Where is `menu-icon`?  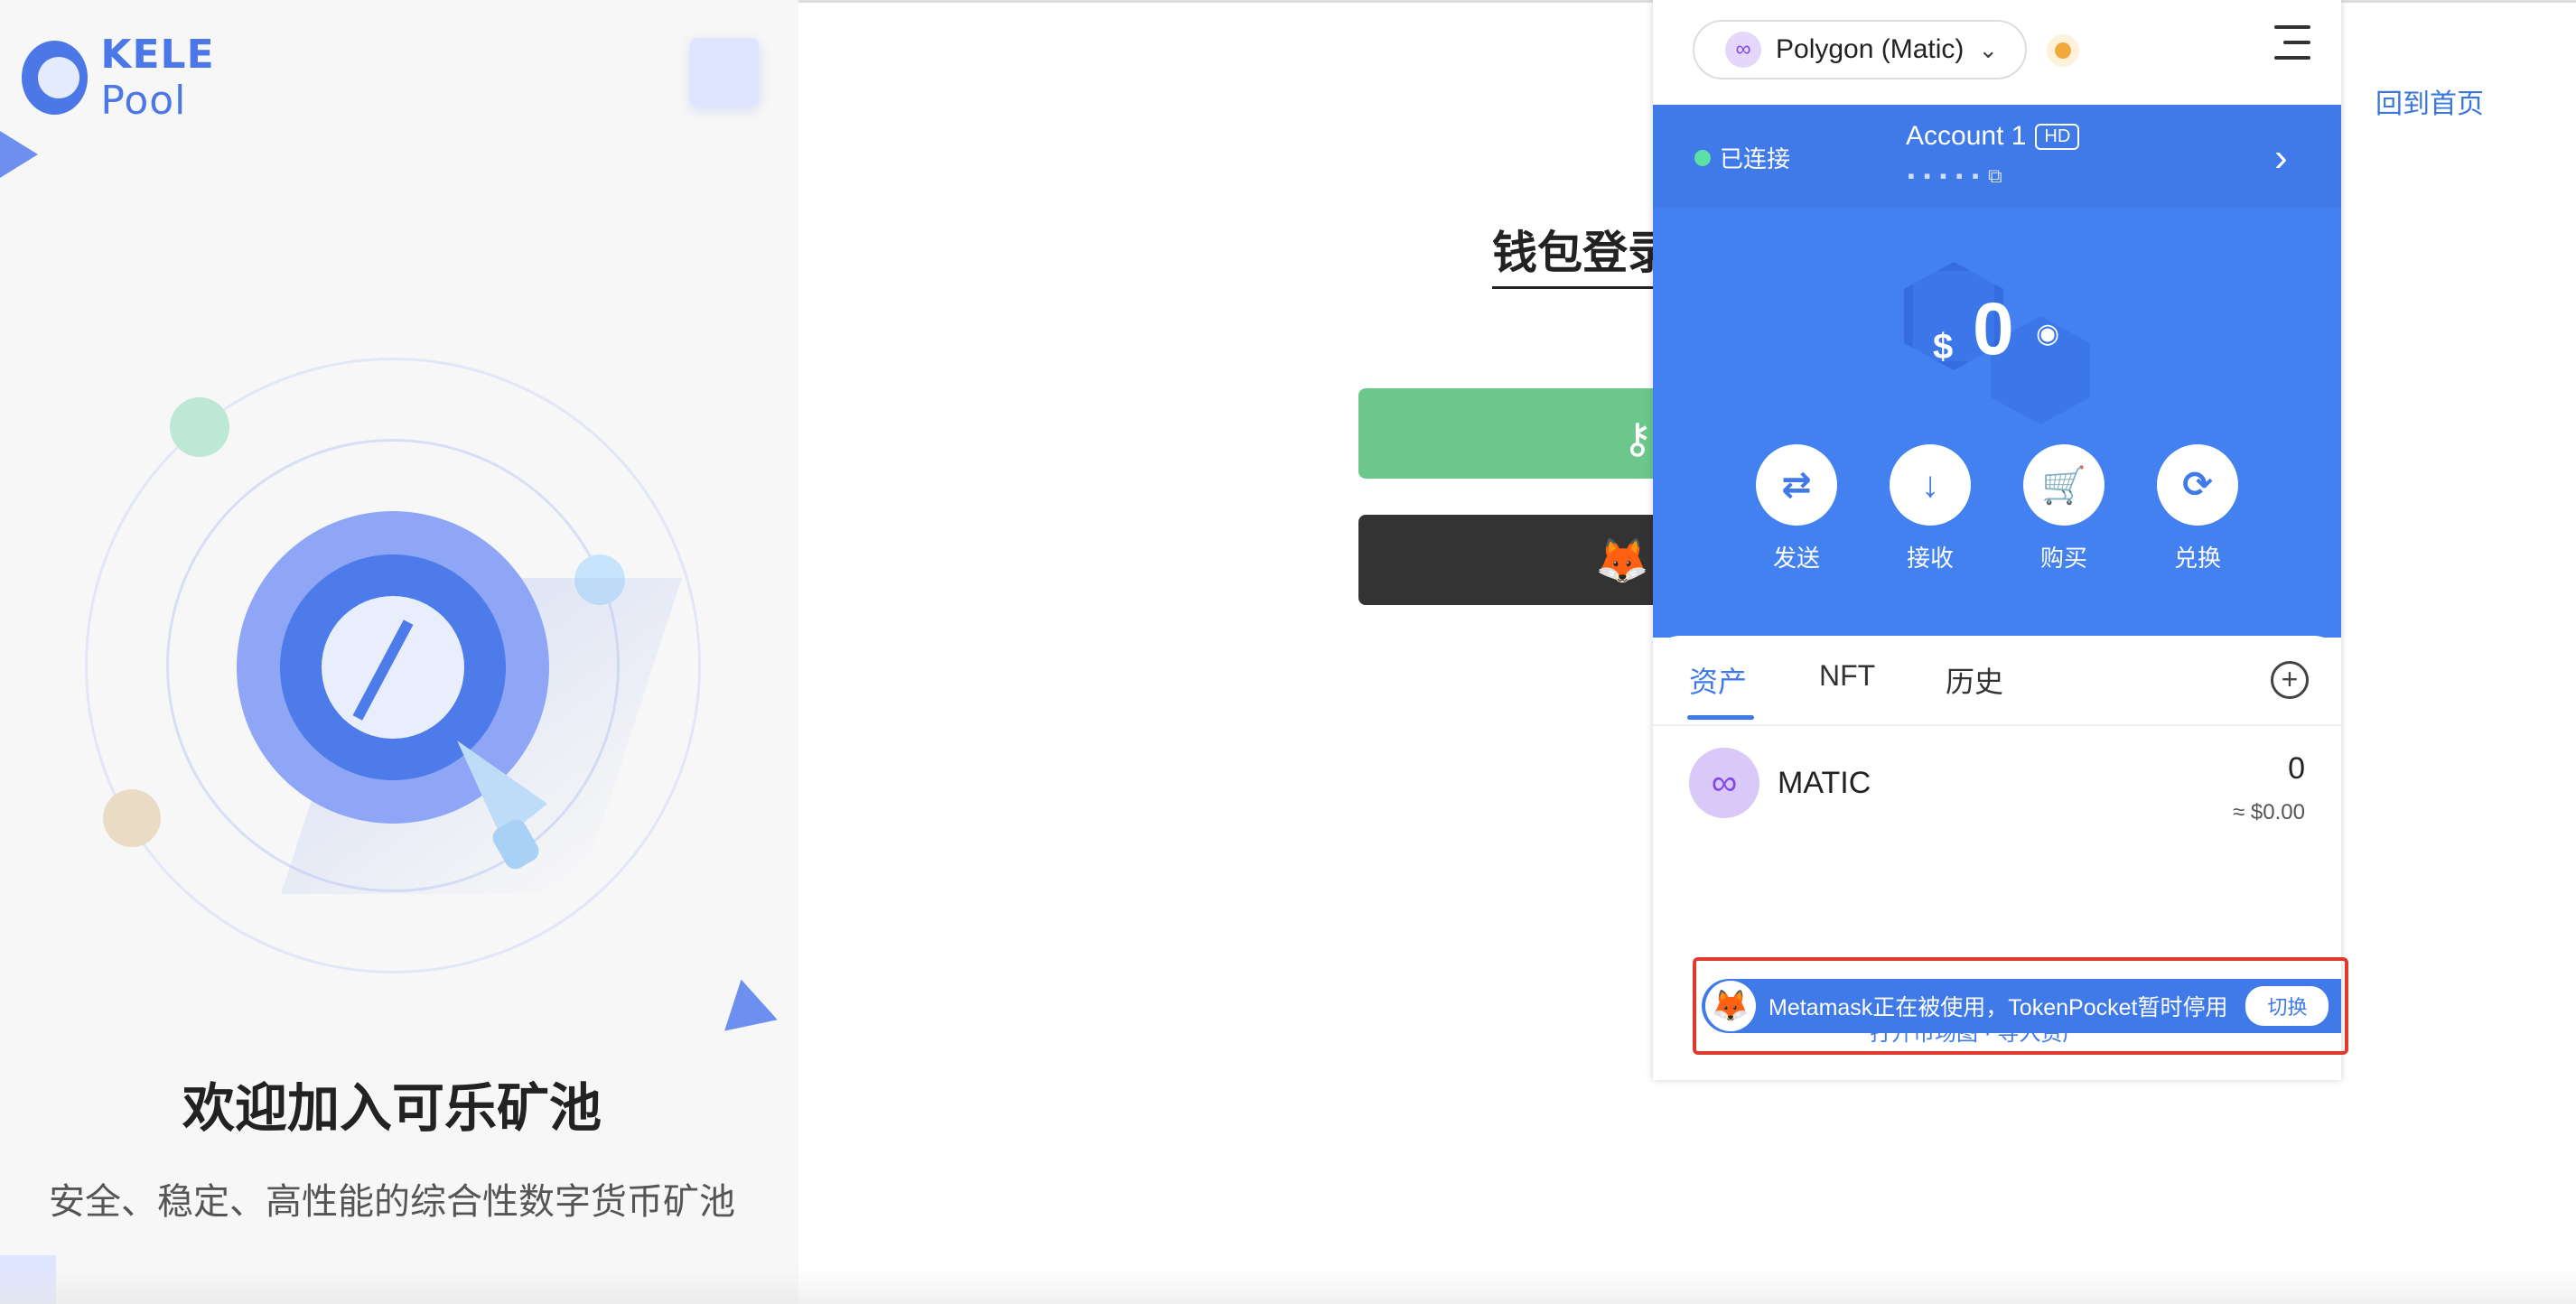 menu-icon is located at coordinates (2289, 43).